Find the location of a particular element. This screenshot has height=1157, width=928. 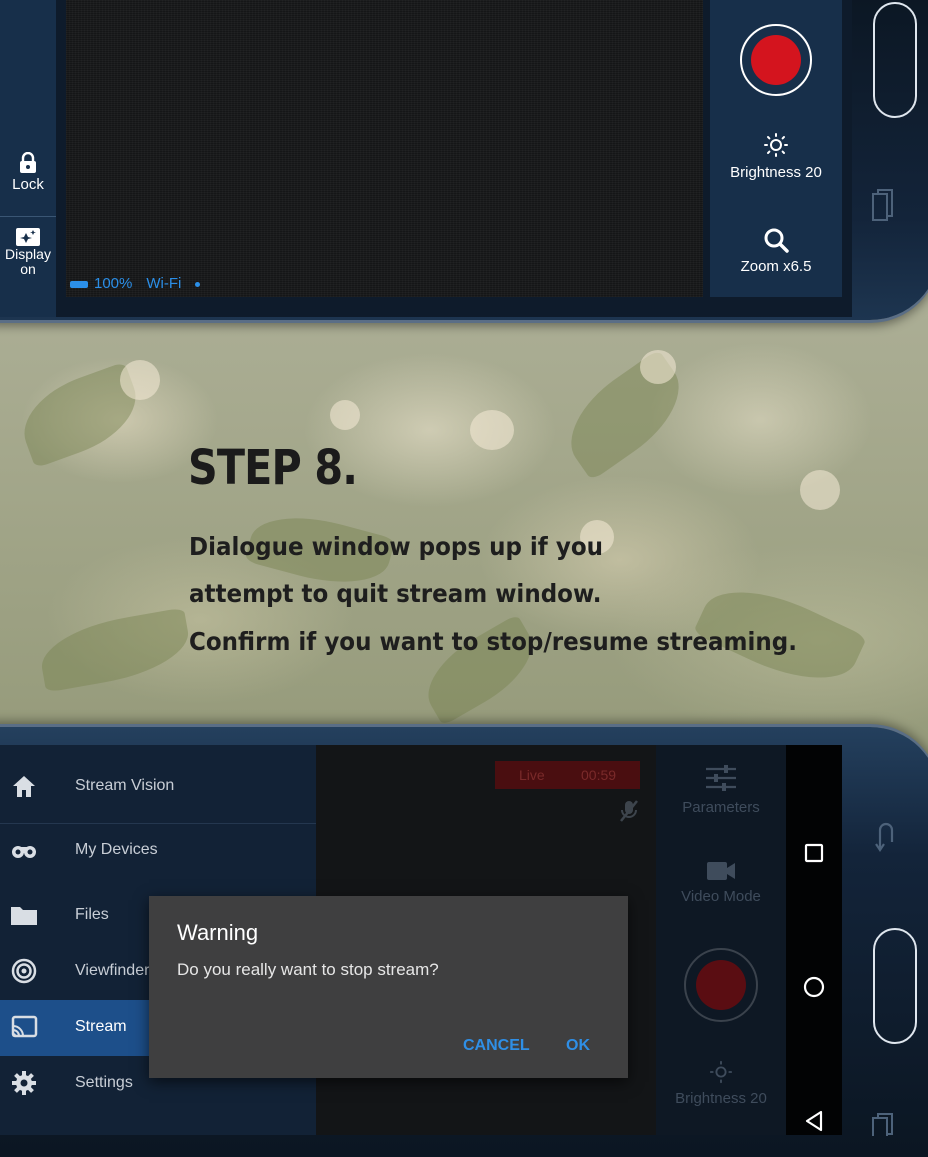

gear-icon is located at coordinates (24, 1083).